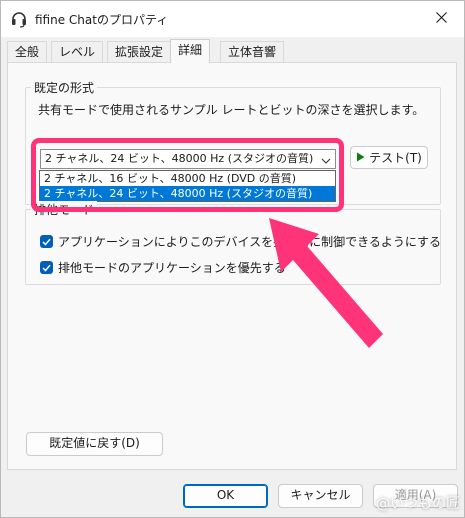 This screenshot has height=518, width=465. Describe the element at coordinates (19, 19) in the screenshot. I see `headset-icon` at that location.